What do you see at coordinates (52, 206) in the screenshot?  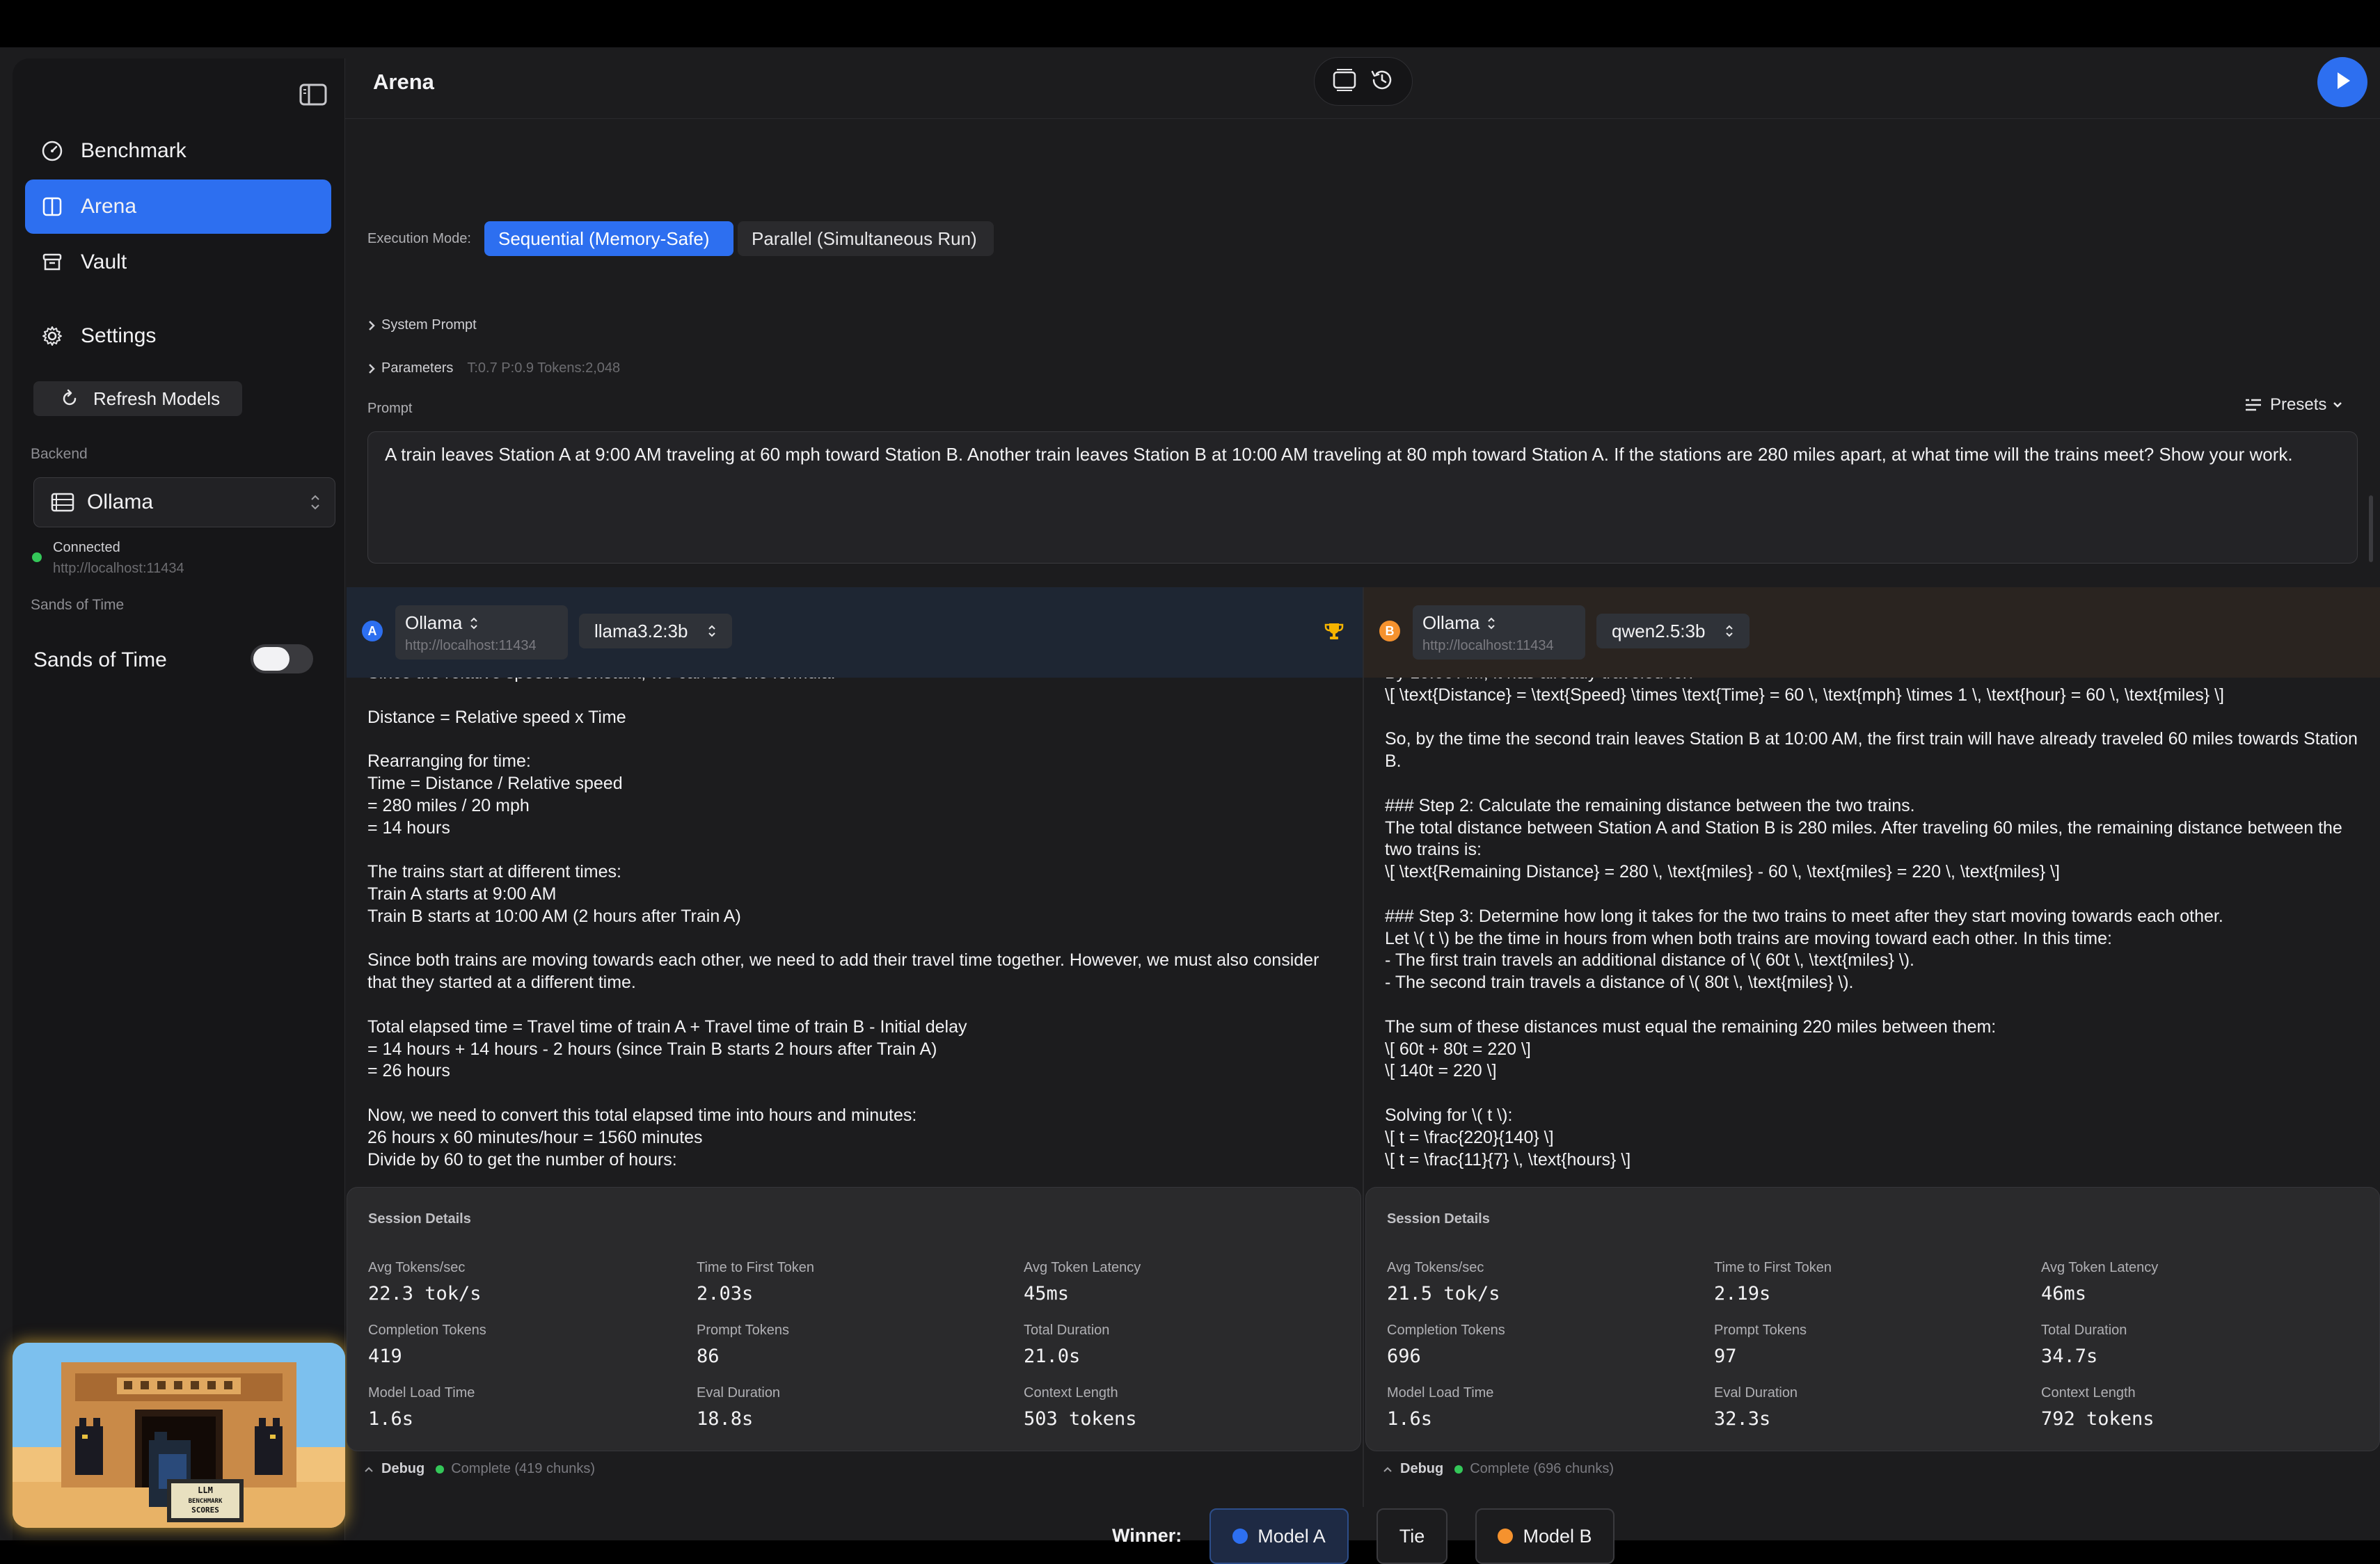 I see `columns-icon` at bounding box center [52, 206].